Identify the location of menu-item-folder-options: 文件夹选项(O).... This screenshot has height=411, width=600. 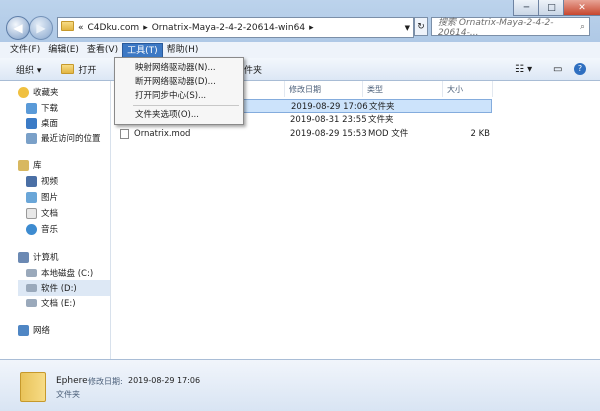
(167, 115).